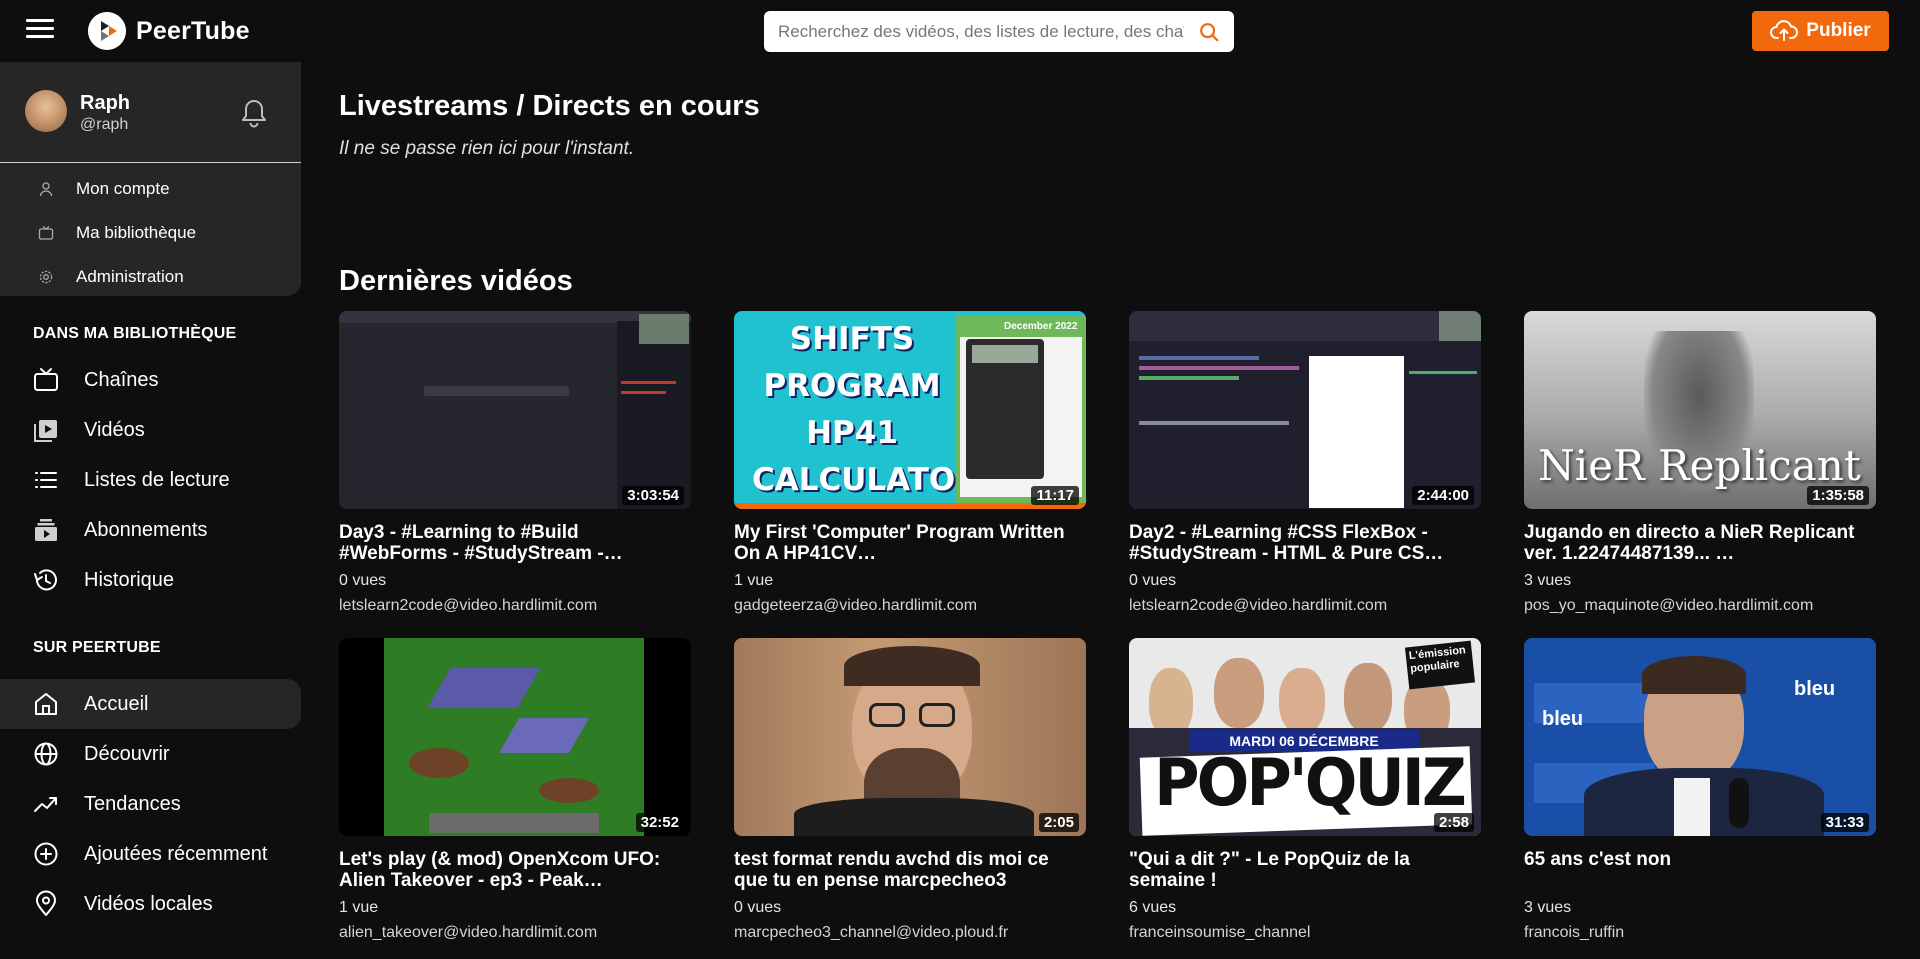 The image size is (1920, 959). What do you see at coordinates (1153, 907) in the screenshot?
I see `video-views: 6 vues` at bounding box center [1153, 907].